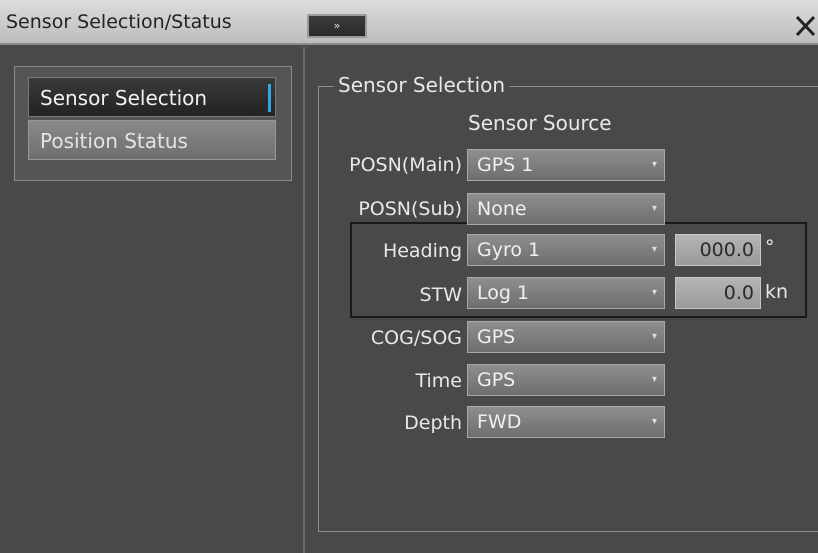  What do you see at coordinates (718, 293) in the screenshot?
I see `stw-readout: 0.0` at bounding box center [718, 293].